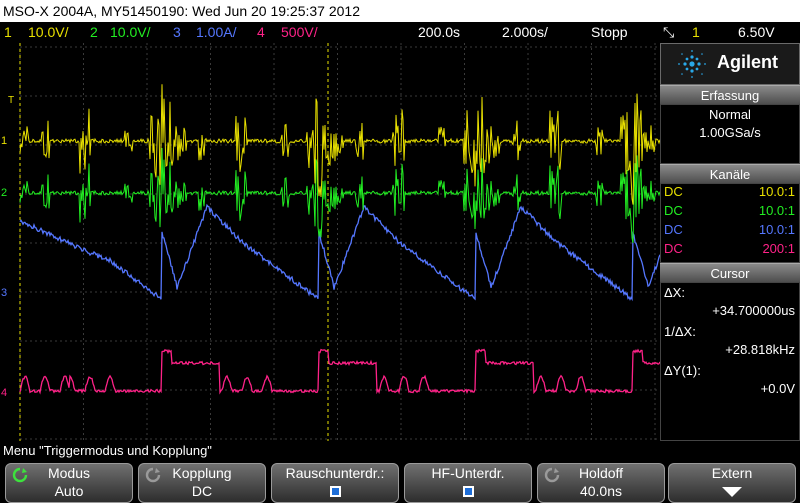 Image resolution: width=800 pixels, height=503 pixels. Describe the element at coordinates (730, 174) in the screenshot. I see `channels-header: Kanäle` at that location.